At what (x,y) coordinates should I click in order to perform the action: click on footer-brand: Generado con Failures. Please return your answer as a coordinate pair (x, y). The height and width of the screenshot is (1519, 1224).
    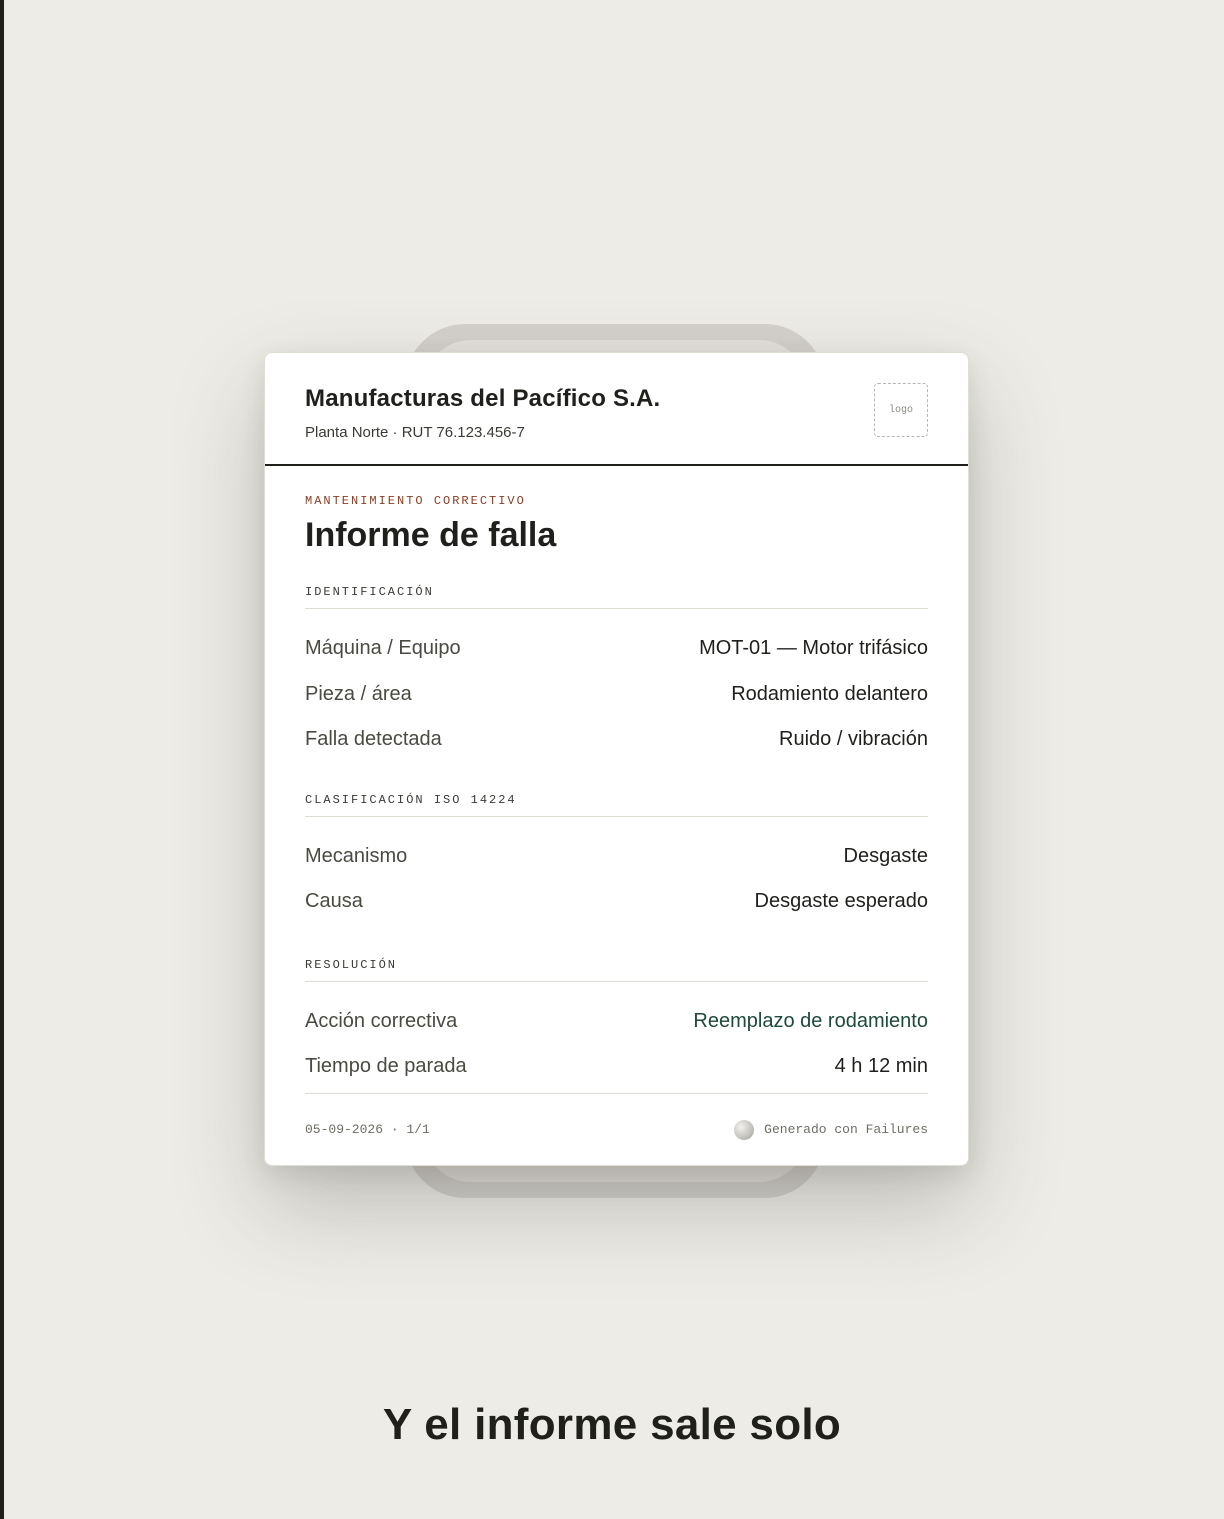
    Looking at the image, I should click on (831, 1129).